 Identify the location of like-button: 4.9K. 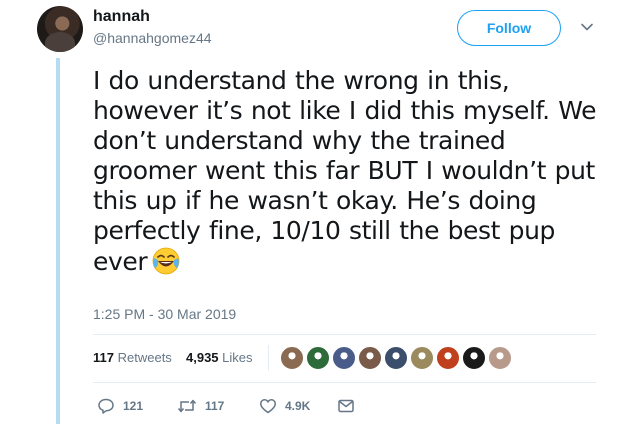
(284, 406).